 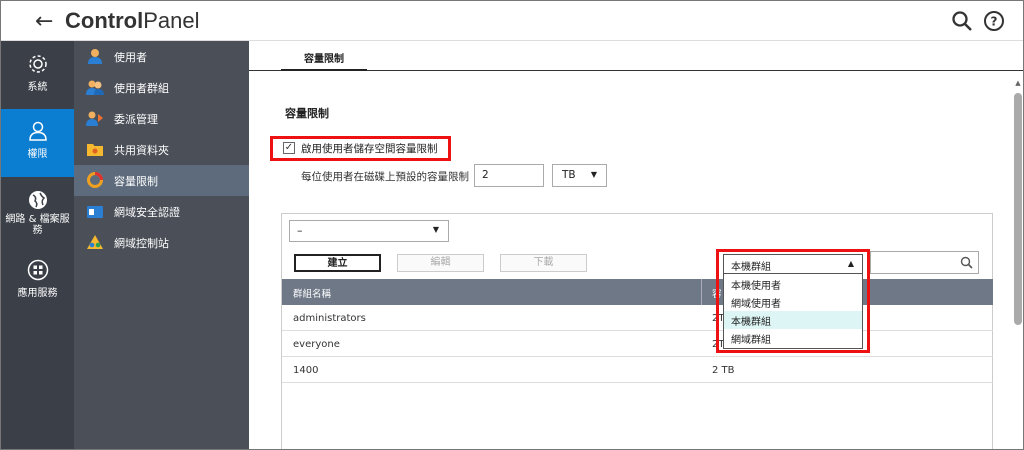 What do you see at coordinates (385, 177) in the screenshot?
I see `default-quota-label: 每位使用者在磁碟上預設的容量限制` at bounding box center [385, 177].